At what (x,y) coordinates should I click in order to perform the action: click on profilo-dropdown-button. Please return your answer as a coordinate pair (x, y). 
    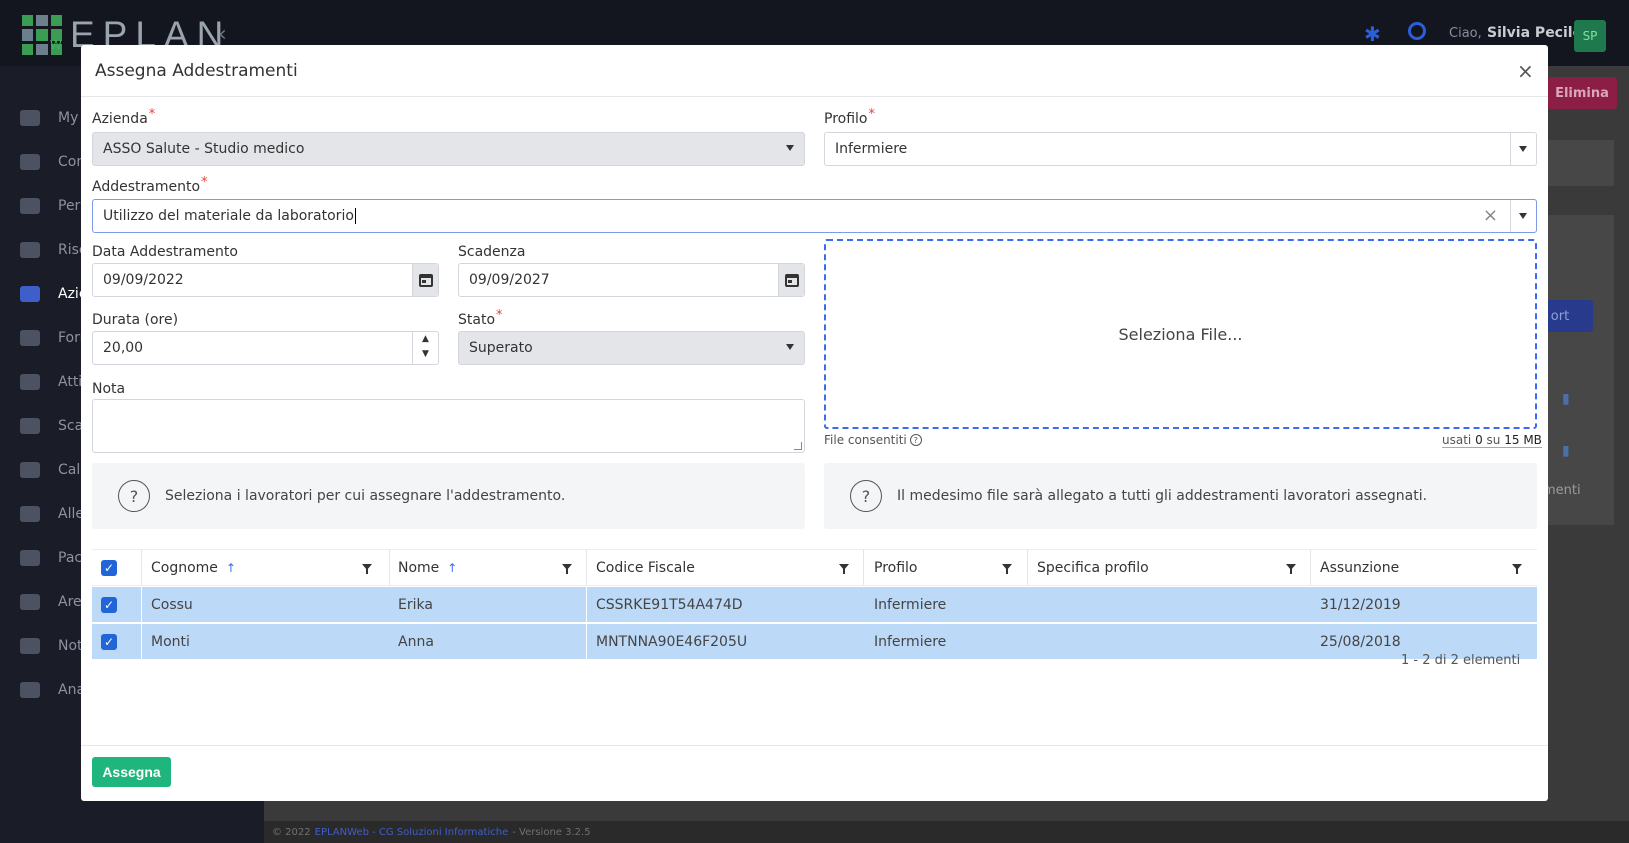
    Looking at the image, I should click on (1523, 149).